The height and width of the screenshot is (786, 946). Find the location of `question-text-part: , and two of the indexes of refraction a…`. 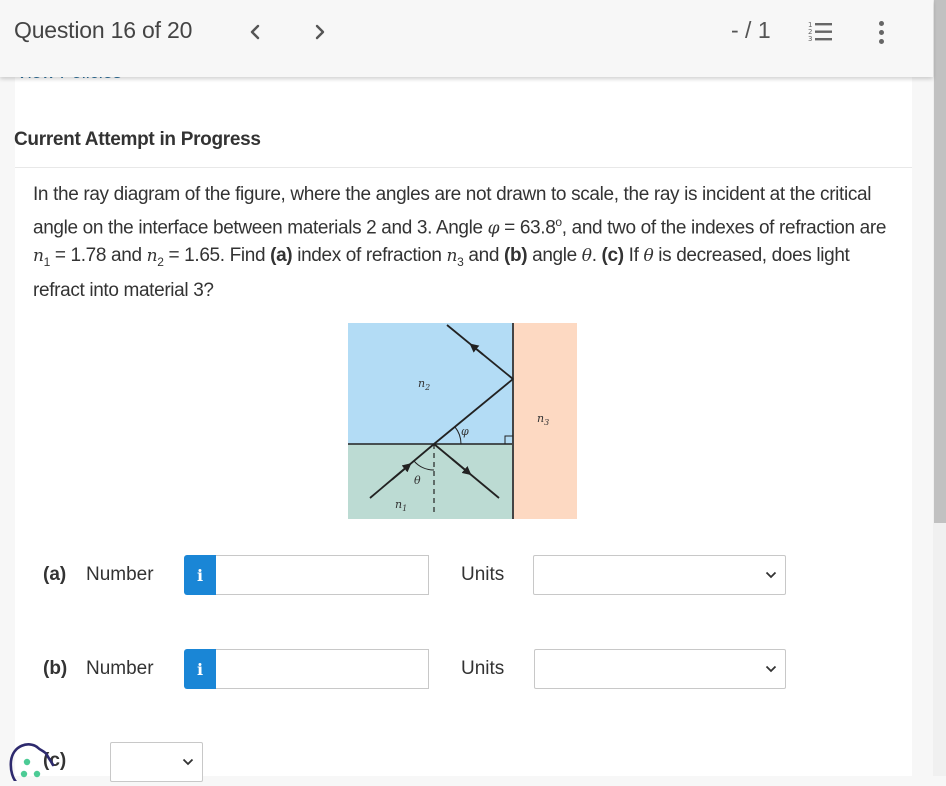

question-text-part: , and two of the indexes of refraction a… is located at coordinates (724, 227).